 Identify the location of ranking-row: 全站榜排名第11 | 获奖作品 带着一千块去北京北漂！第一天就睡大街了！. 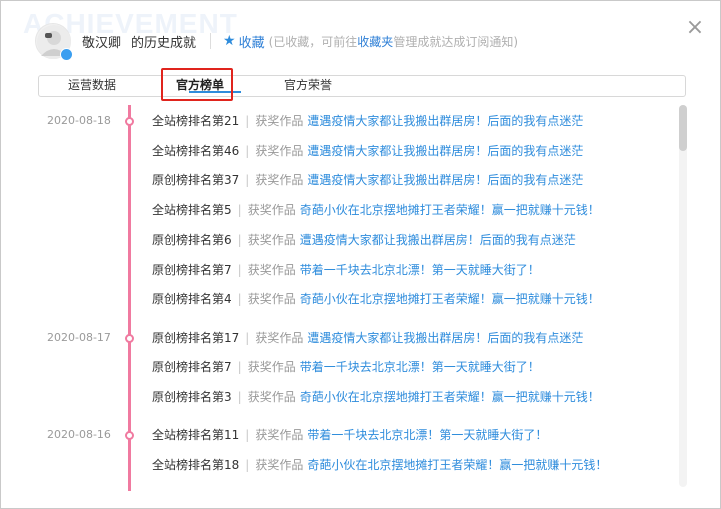
(349, 435).